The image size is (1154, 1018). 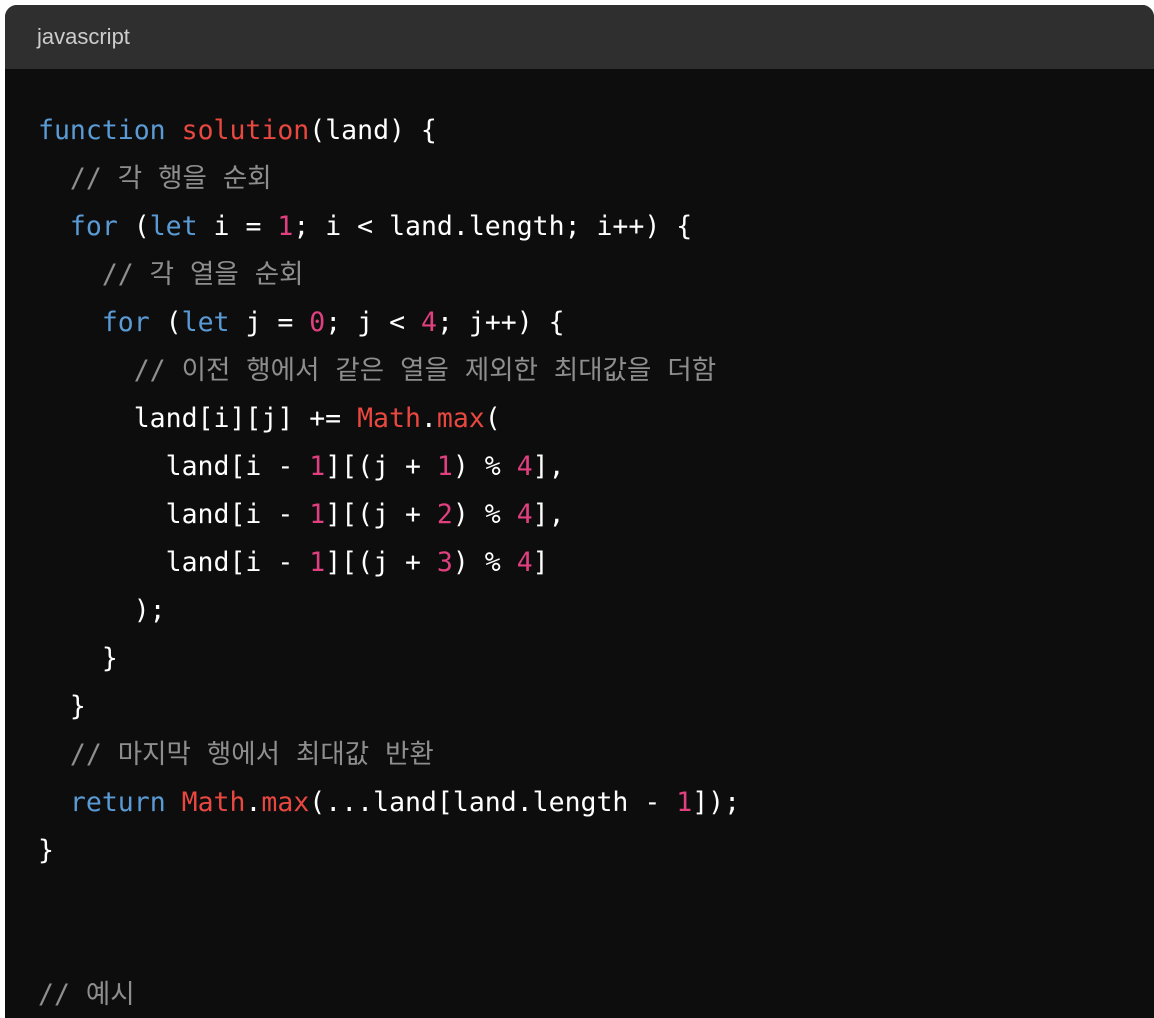 What do you see at coordinates (86, 994) in the screenshot?
I see `code-token: // 예시` at bounding box center [86, 994].